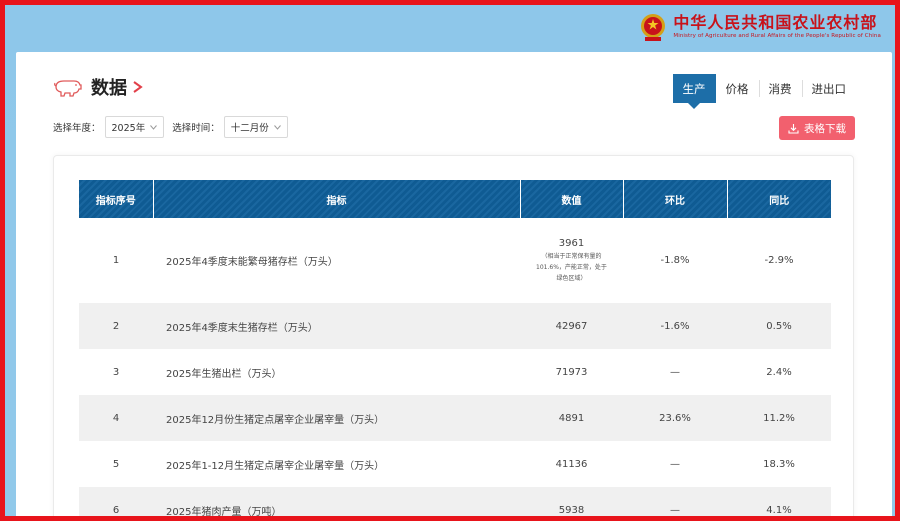  What do you see at coordinates (793, 128) in the screenshot?
I see `download-icon` at bounding box center [793, 128].